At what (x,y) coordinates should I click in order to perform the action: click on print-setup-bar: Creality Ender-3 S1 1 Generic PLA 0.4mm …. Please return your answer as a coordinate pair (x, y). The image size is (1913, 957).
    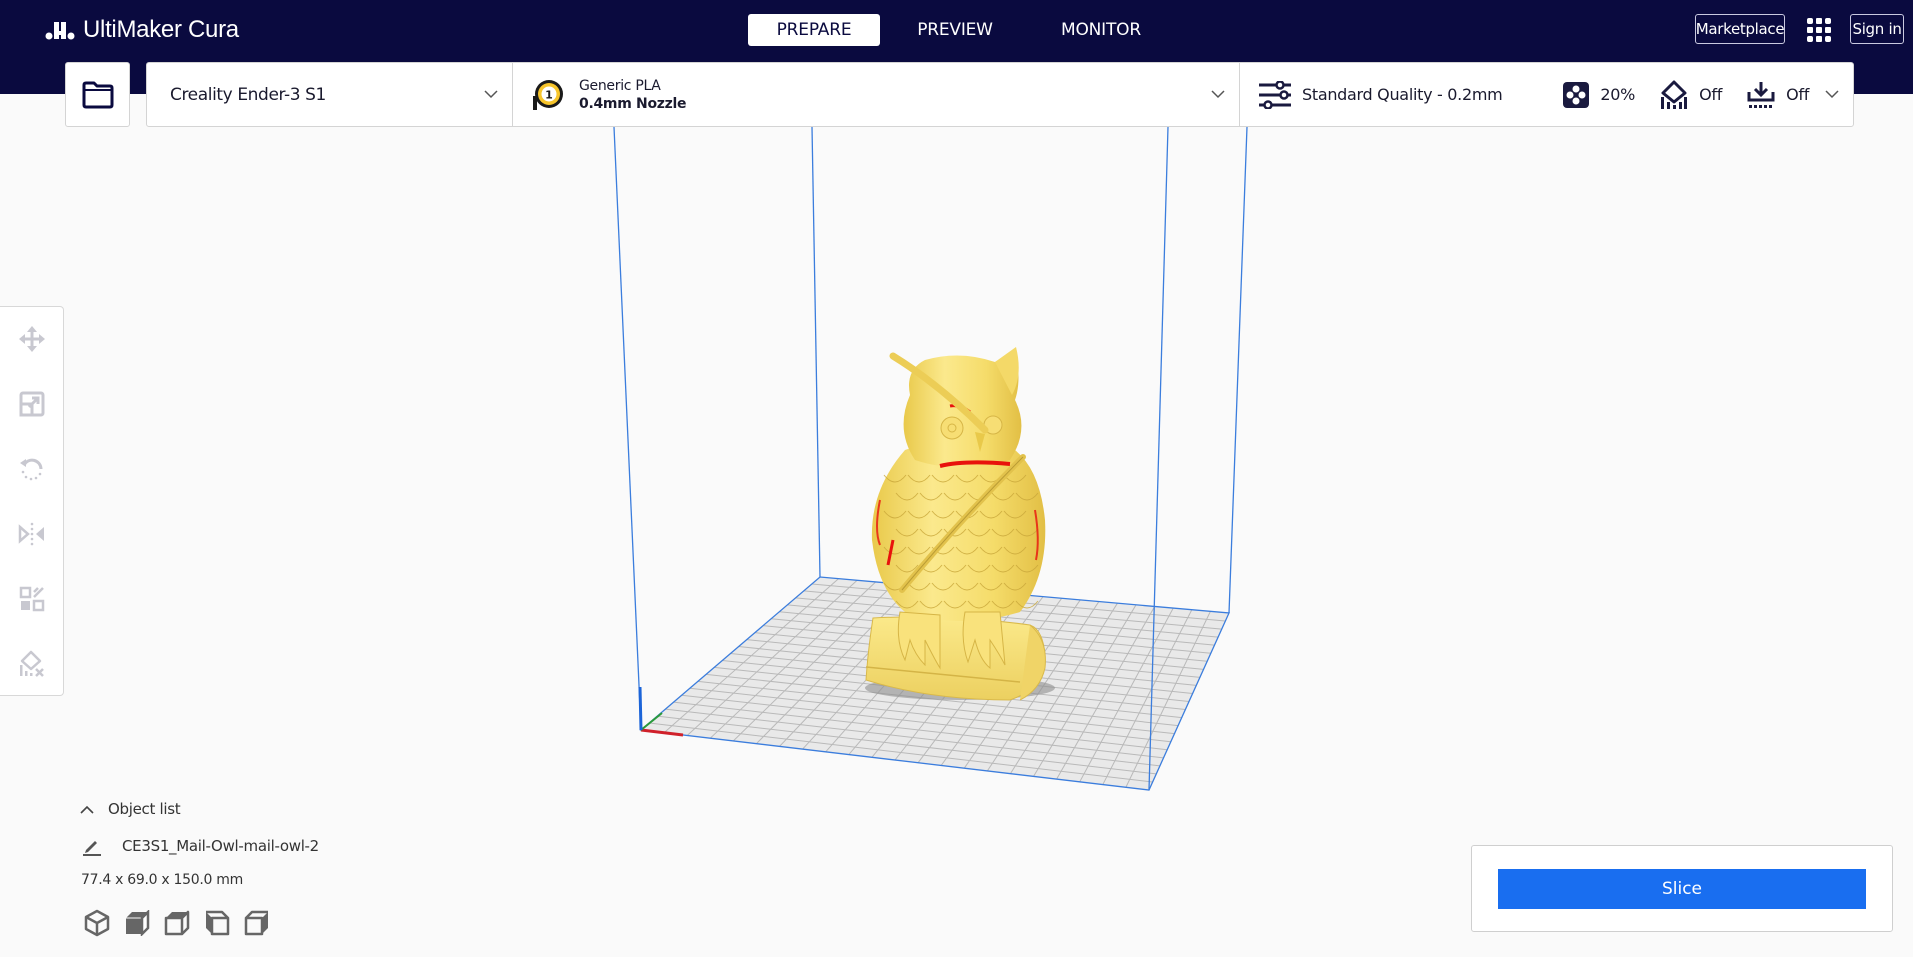
    Looking at the image, I should click on (1000, 94).